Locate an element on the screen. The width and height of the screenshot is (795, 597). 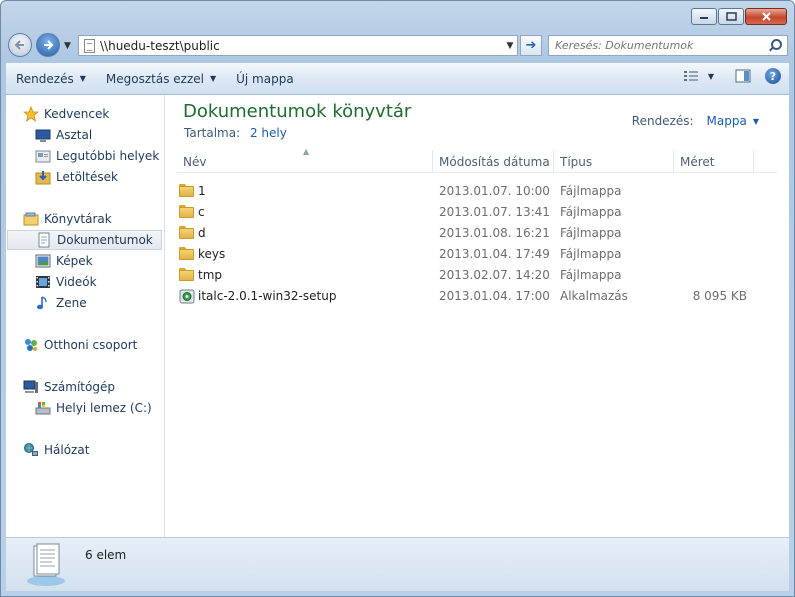
minimize-button is located at coordinates (704, 16).